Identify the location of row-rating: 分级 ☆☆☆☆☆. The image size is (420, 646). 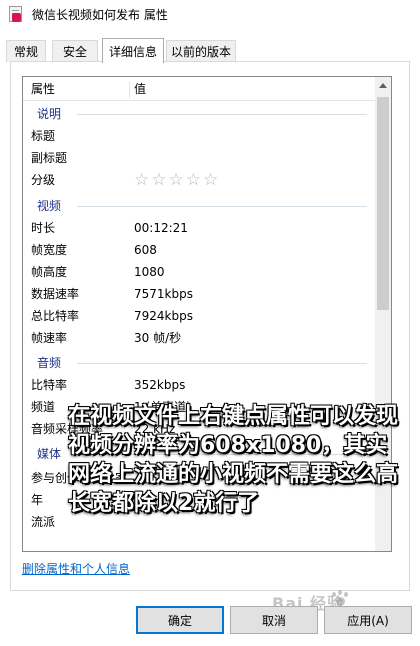
(200, 180).